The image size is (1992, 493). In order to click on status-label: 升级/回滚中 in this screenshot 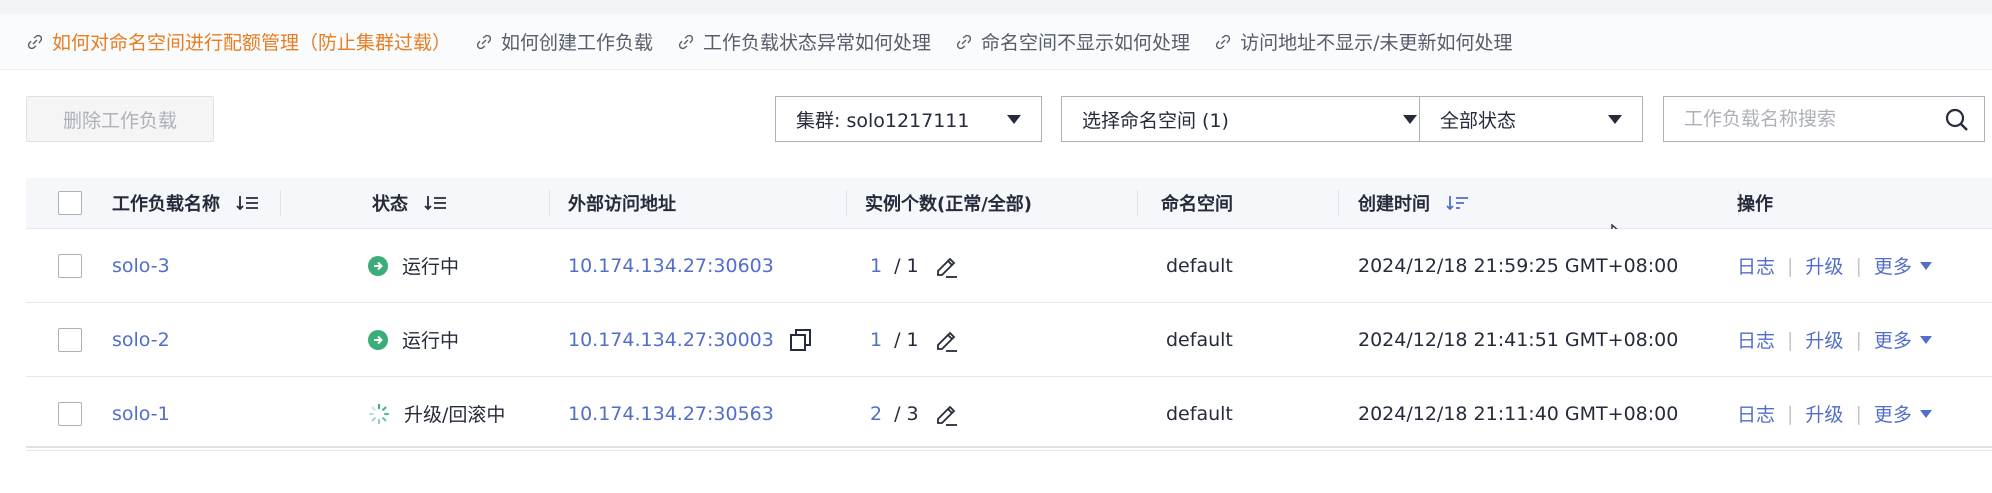, I will do `click(455, 415)`.